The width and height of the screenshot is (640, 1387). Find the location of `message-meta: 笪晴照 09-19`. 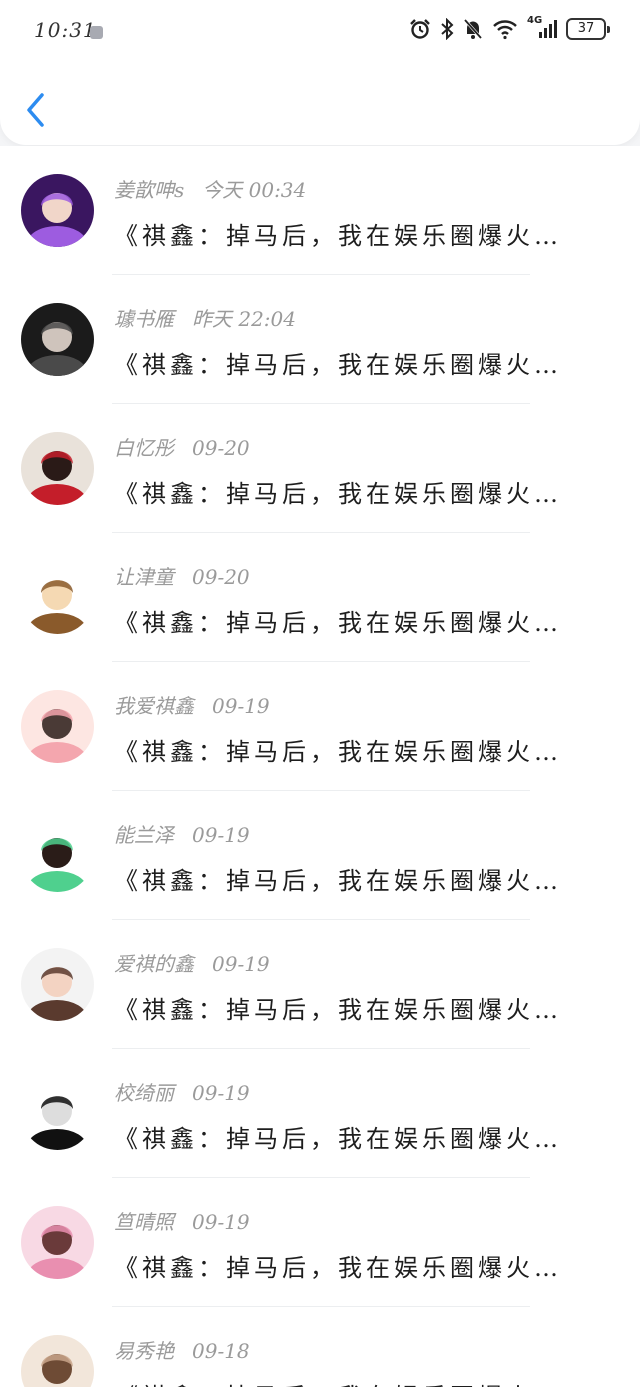

message-meta: 笪晴照 09-19 is located at coordinates (182, 1220).